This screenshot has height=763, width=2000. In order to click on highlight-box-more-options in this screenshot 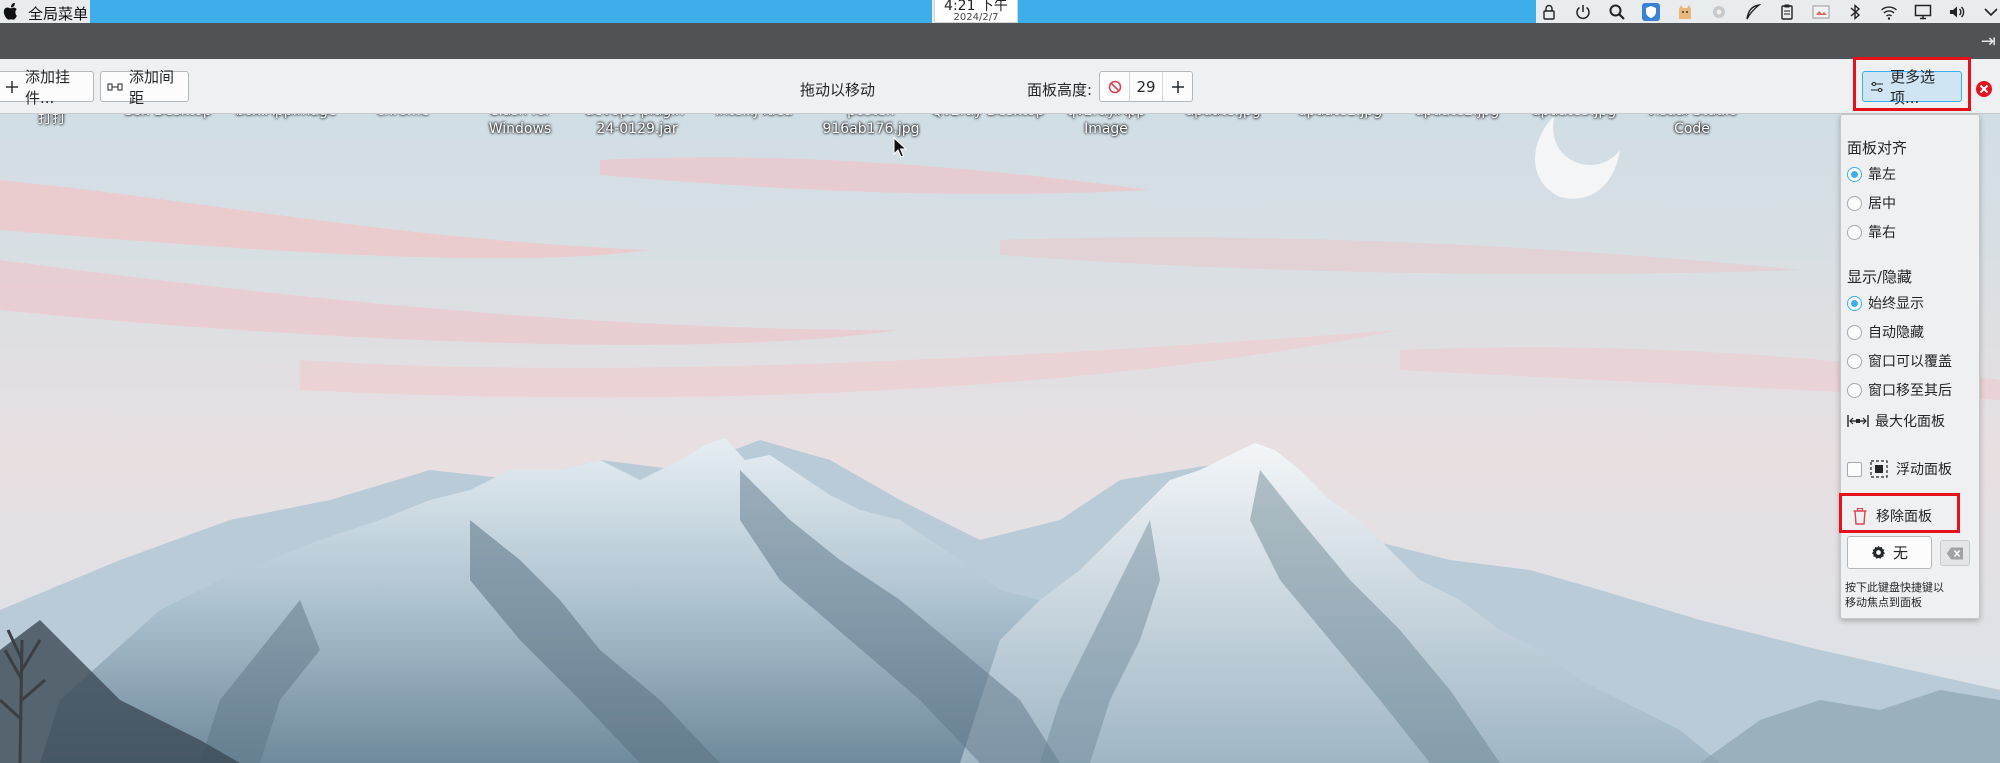, I will do `click(1912, 84)`.